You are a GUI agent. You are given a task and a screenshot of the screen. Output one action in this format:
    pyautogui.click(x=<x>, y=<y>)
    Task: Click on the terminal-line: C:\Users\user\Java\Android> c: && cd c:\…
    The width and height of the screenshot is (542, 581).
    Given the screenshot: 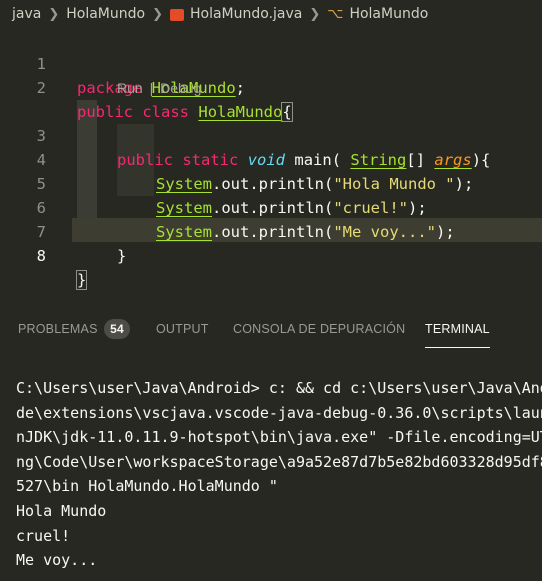 What is the action you would take?
    pyautogui.click(x=279, y=388)
    